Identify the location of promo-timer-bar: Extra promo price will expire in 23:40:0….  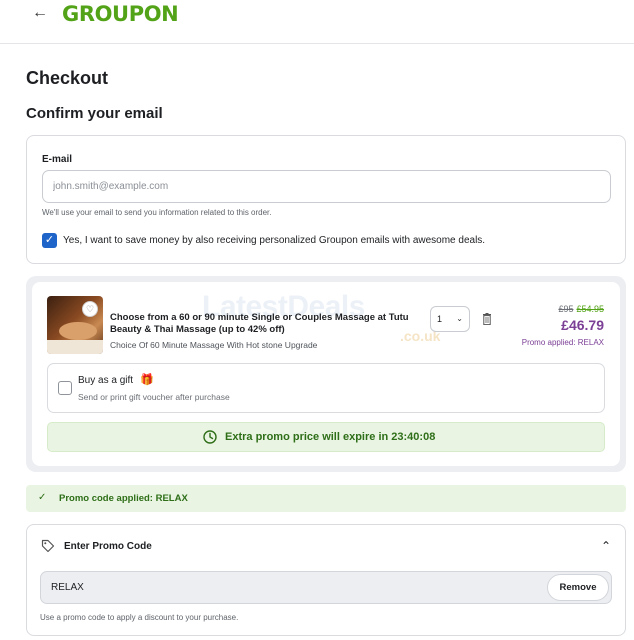
(326, 437).